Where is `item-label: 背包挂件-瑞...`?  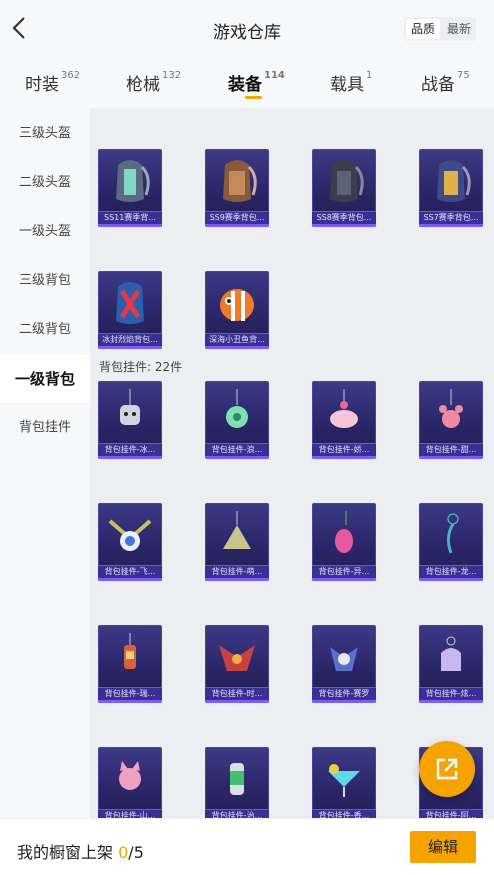
item-label: 背包挂件-瑞... is located at coordinates (130, 693).